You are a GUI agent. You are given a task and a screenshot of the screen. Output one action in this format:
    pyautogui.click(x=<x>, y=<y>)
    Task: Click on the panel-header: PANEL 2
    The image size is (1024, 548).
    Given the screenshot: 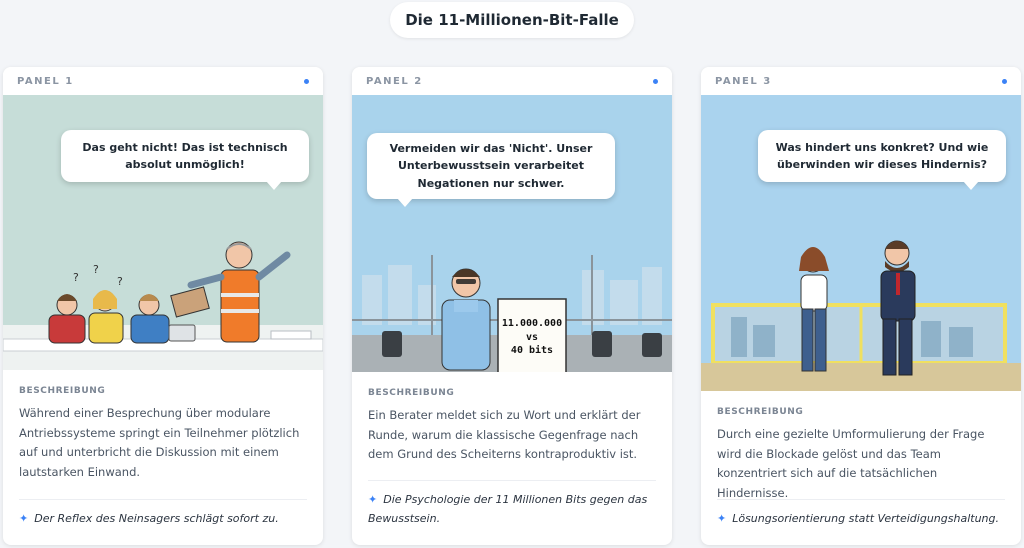 What is the action you would take?
    pyautogui.click(x=512, y=81)
    